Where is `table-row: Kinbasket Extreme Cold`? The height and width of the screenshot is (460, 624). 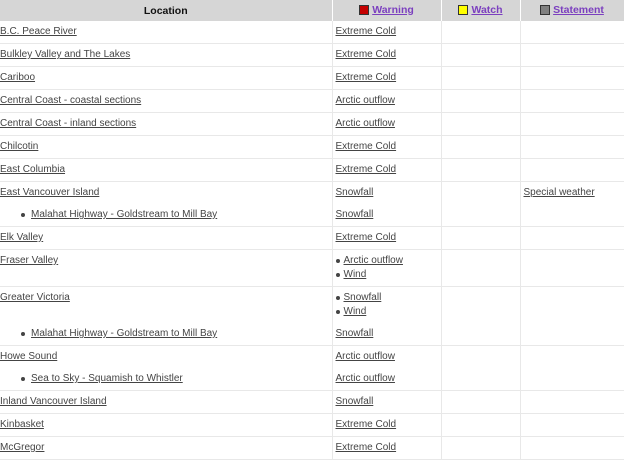 table-row: Kinbasket Extreme Cold is located at coordinates (312, 425).